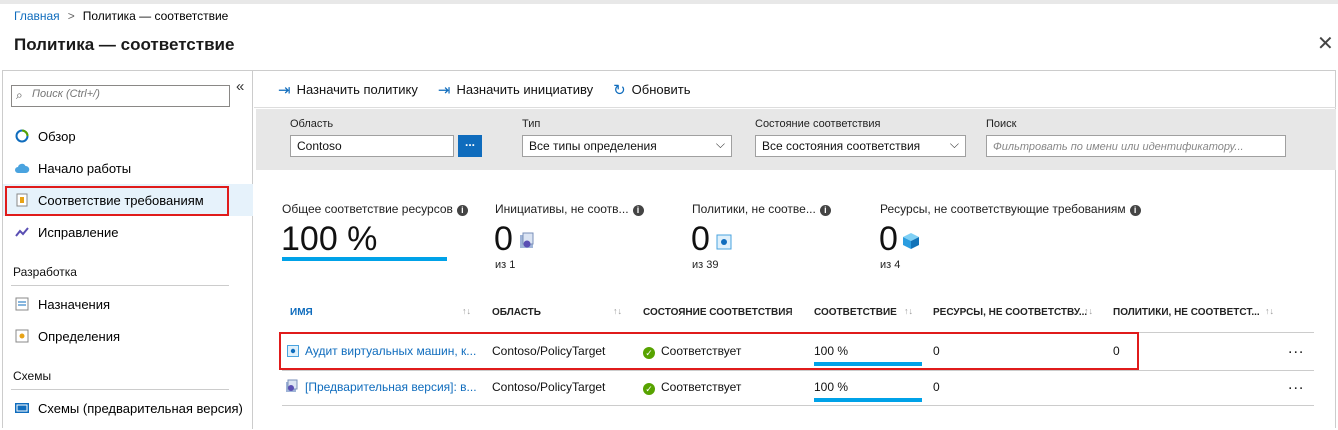 Image resolution: width=1338 pixels, height=430 pixels. I want to click on section-blueprints: Схемы, so click(32, 376).